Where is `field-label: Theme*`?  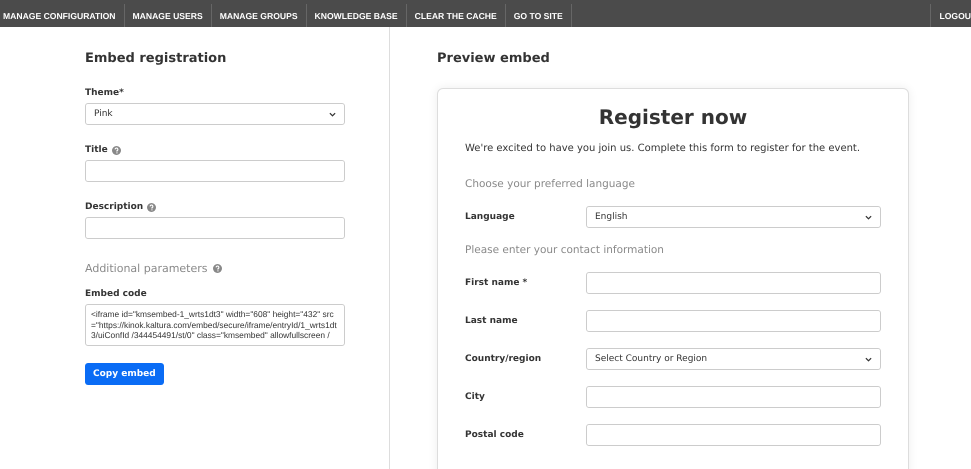 field-label: Theme* is located at coordinates (104, 93).